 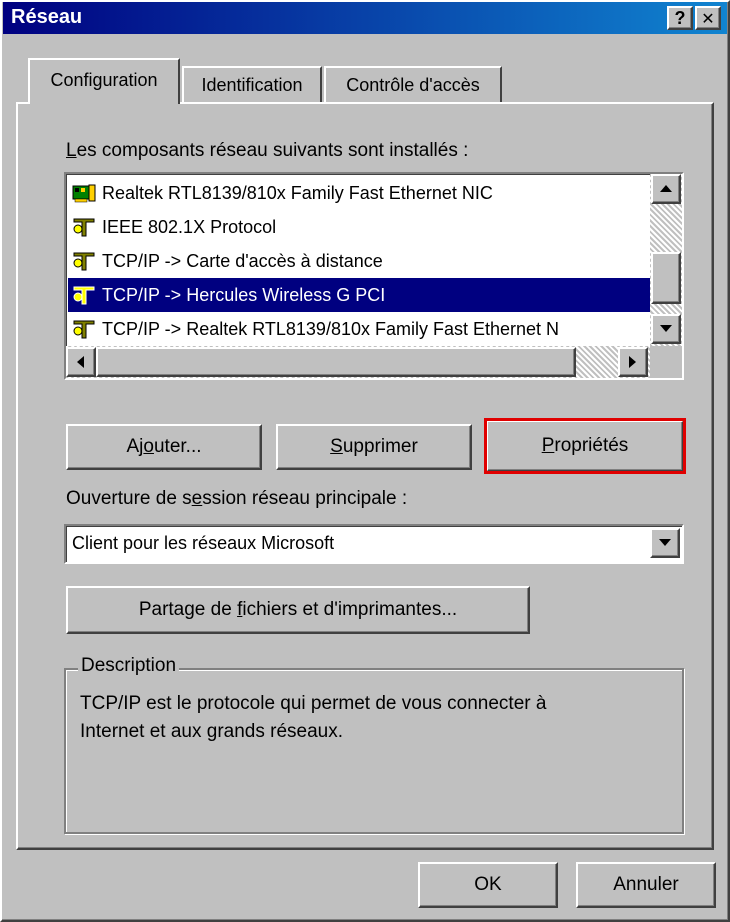 What do you see at coordinates (203, 543) in the screenshot?
I see `primary-logon-value: Client pour les réseaux Microsoft` at bounding box center [203, 543].